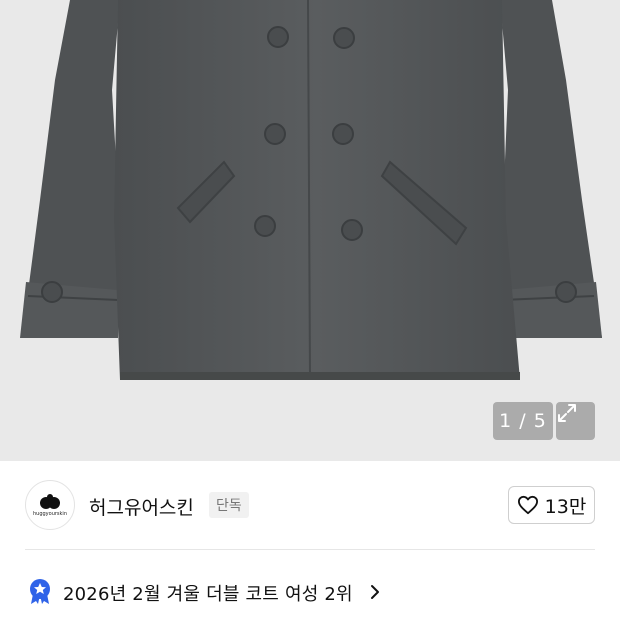 Image resolution: width=620 pixels, height=620 pixels. I want to click on chevron-right-icon, so click(375, 592).